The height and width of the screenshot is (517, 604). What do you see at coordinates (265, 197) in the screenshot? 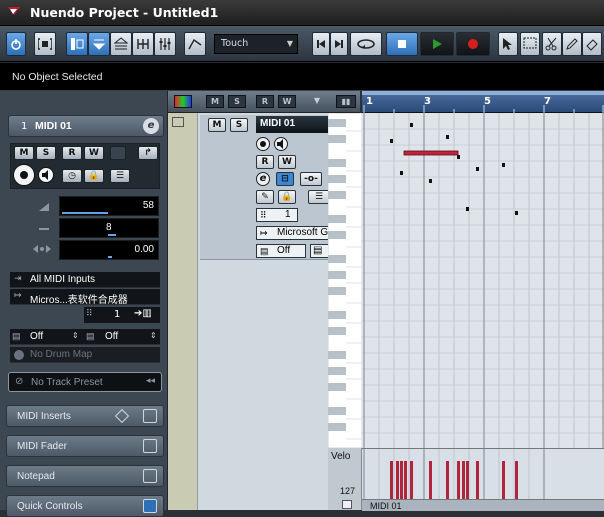
I see `track-pencil-button: ✎` at bounding box center [265, 197].